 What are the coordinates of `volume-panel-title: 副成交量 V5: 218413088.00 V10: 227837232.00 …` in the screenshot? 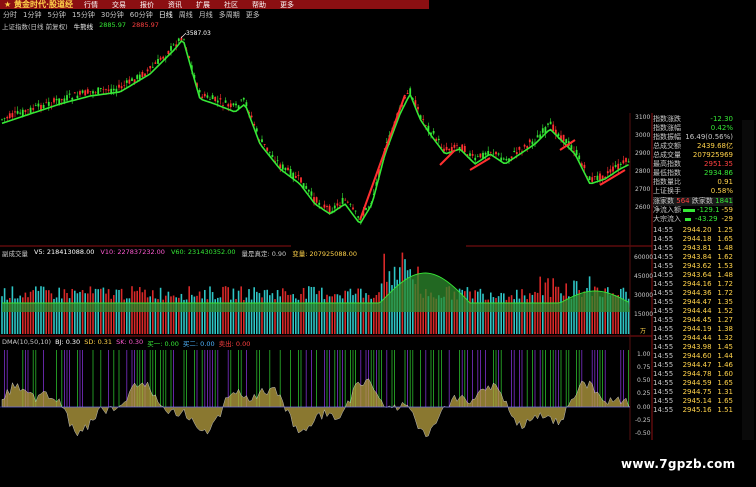 It's located at (179, 253).